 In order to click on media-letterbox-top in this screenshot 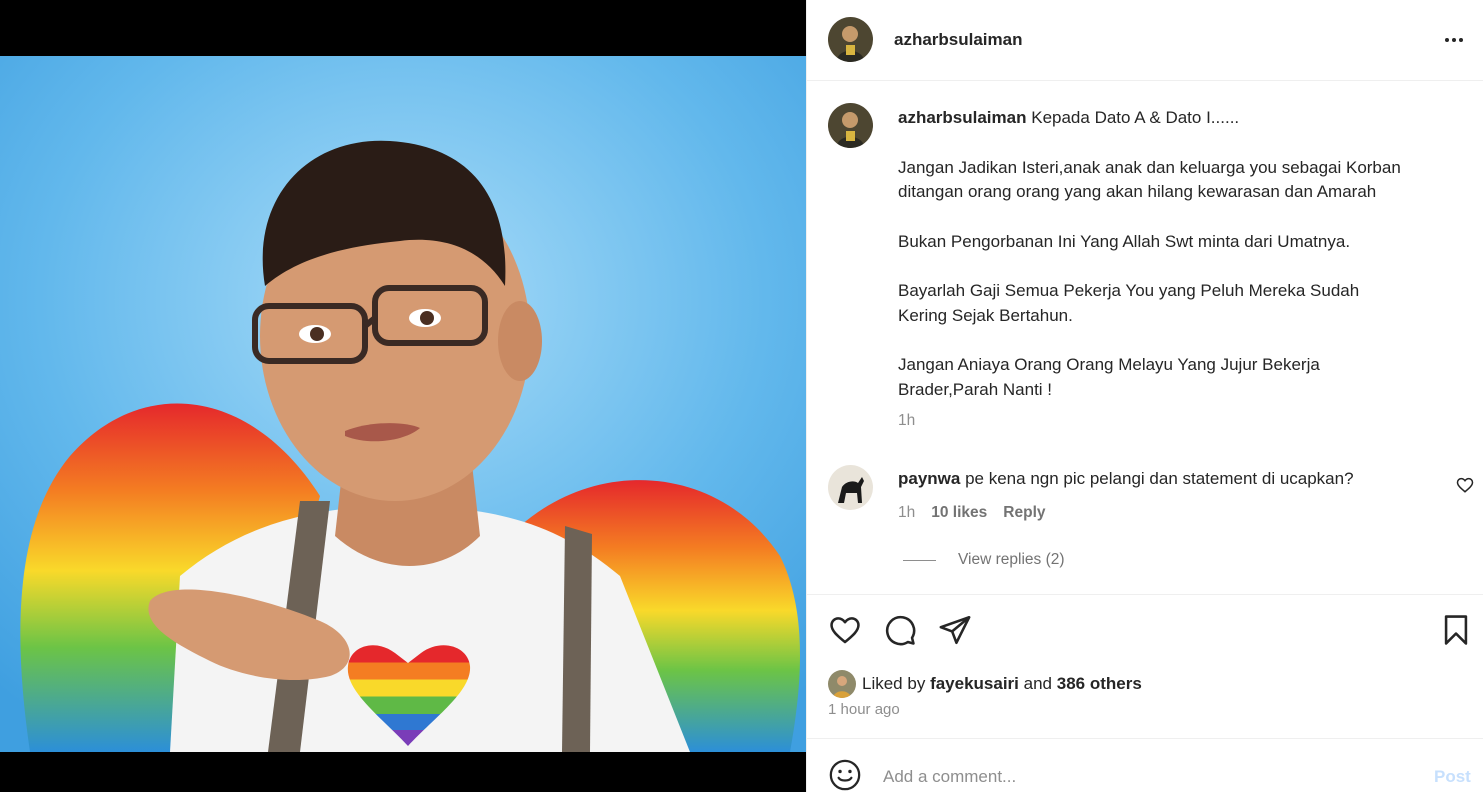, I will do `click(403, 28)`.